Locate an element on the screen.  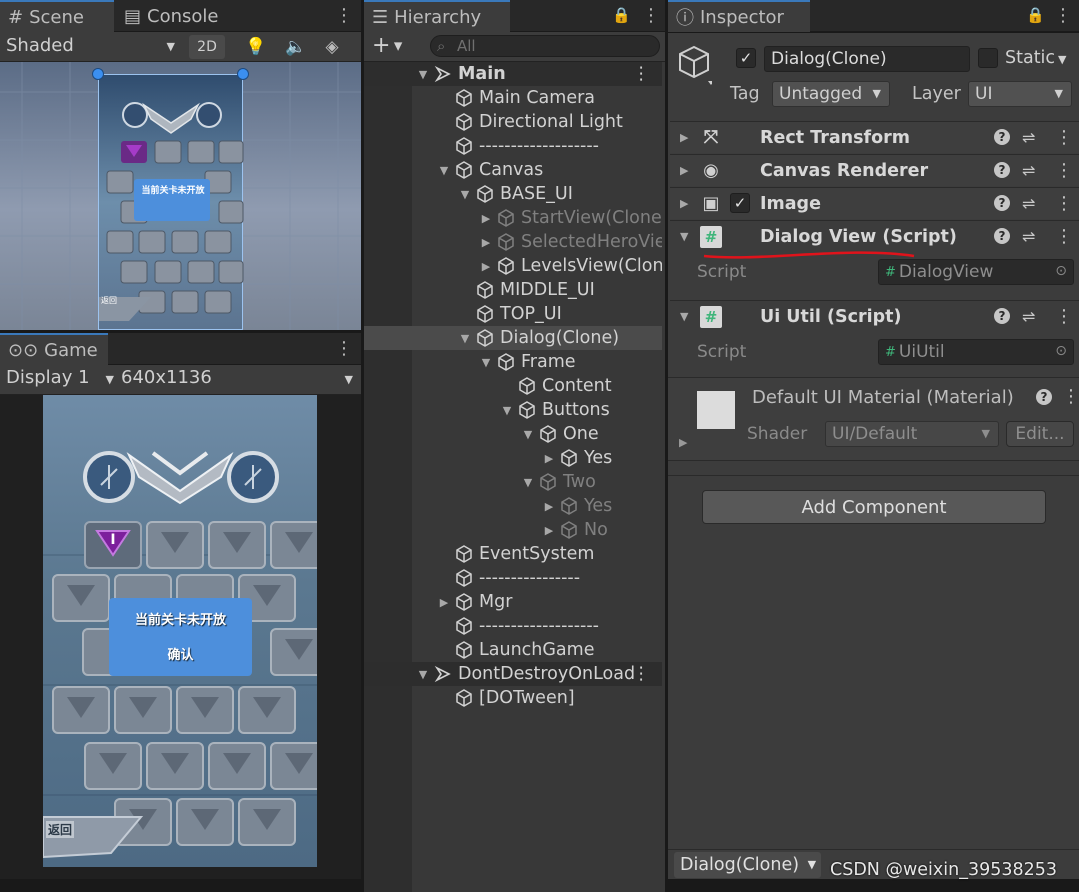
hierarchy-item: ---------------- is located at coordinates (513, 578).